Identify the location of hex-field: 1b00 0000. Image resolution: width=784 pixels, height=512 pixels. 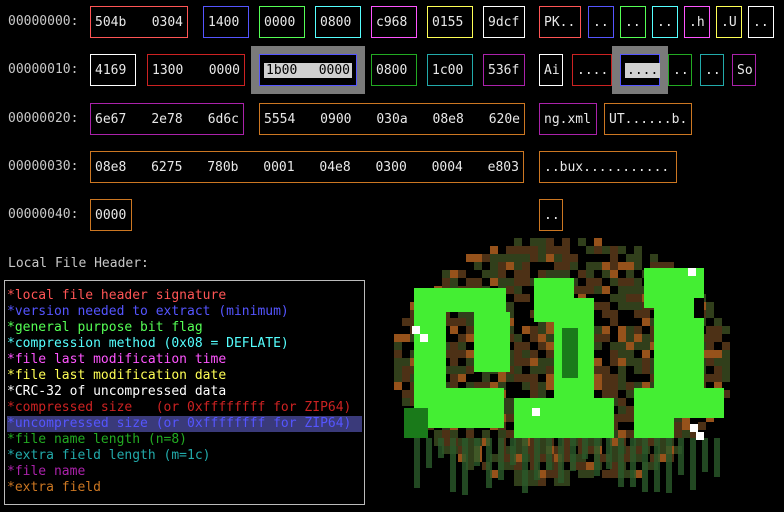
(308, 70).